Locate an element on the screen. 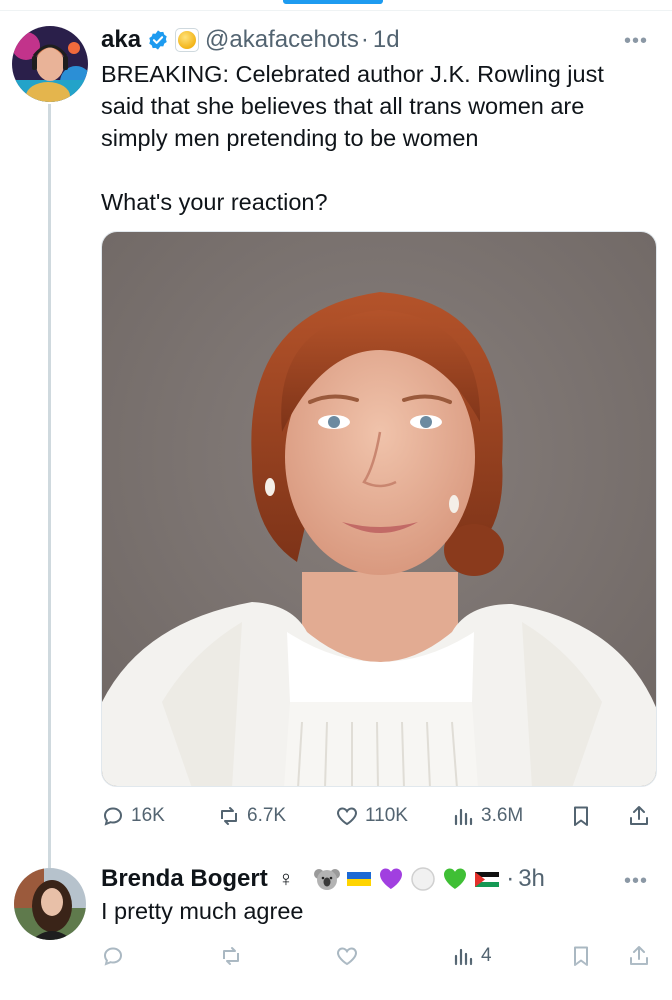 The image size is (672, 1000). author-handle: @akafacehots is located at coordinates (282, 40).